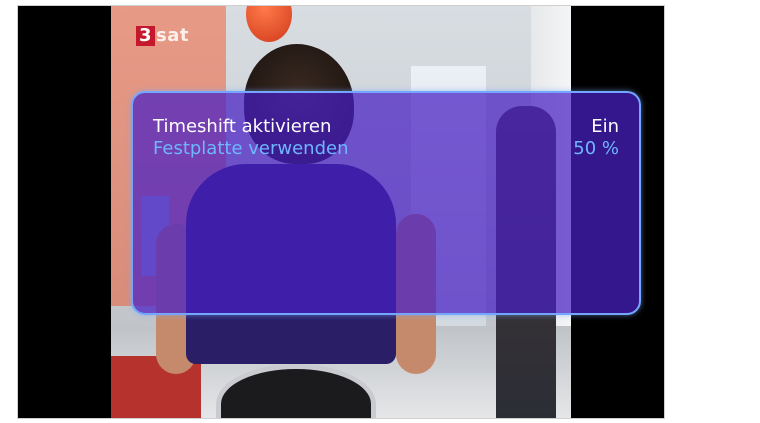  What do you see at coordinates (251, 148) in the screenshot?
I see `menu-item-label: Festplatte verwenden` at bounding box center [251, 148].